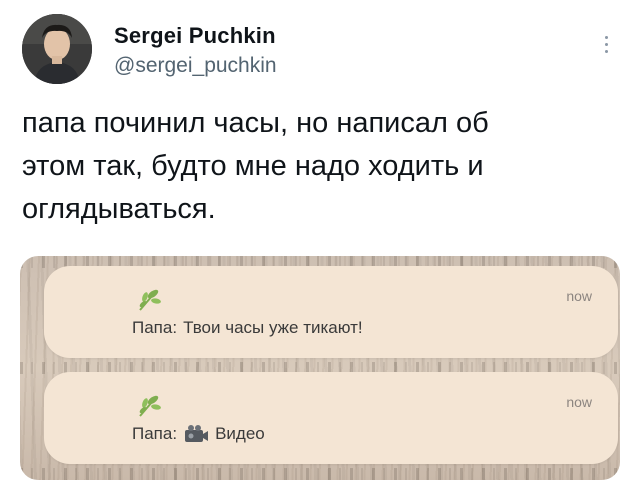 This screenshot has height=498, width=640. I want to click on author-display-name: Sergei Puchkin, so click(195, 36).